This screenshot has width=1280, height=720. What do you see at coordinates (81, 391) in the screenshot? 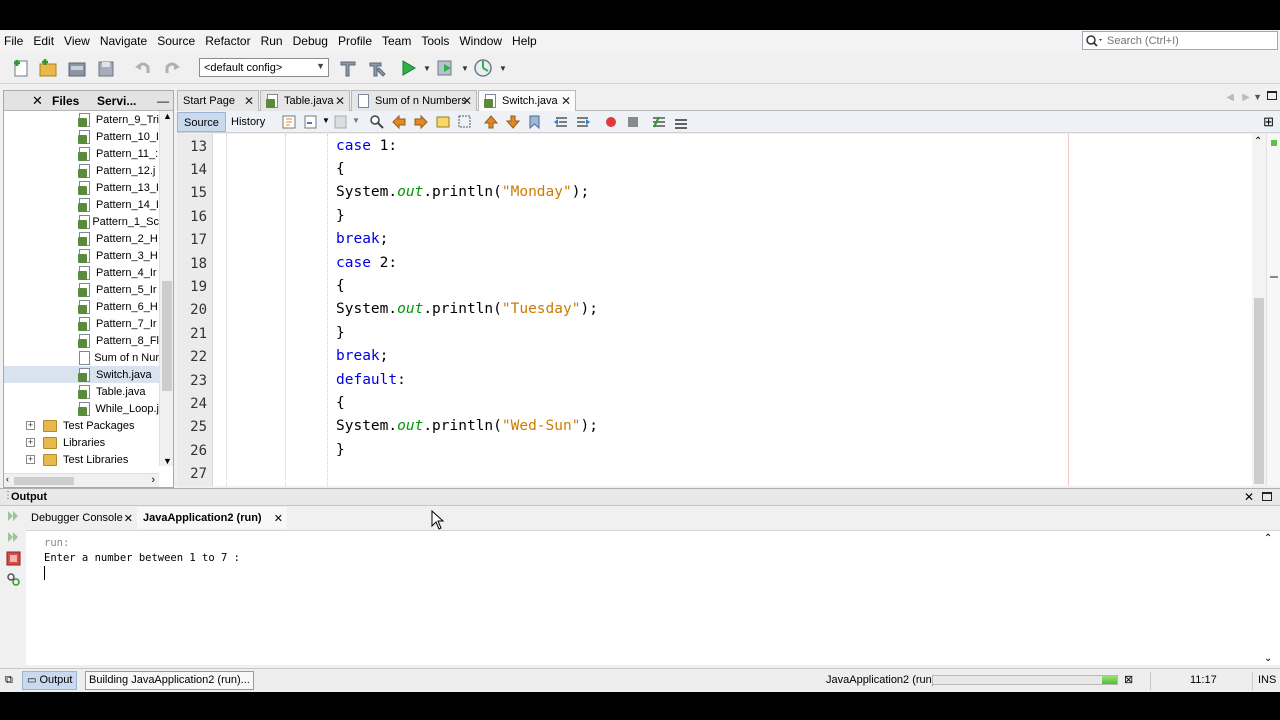
I see `tree-item: Table.java` at bounding box center [81, 391].